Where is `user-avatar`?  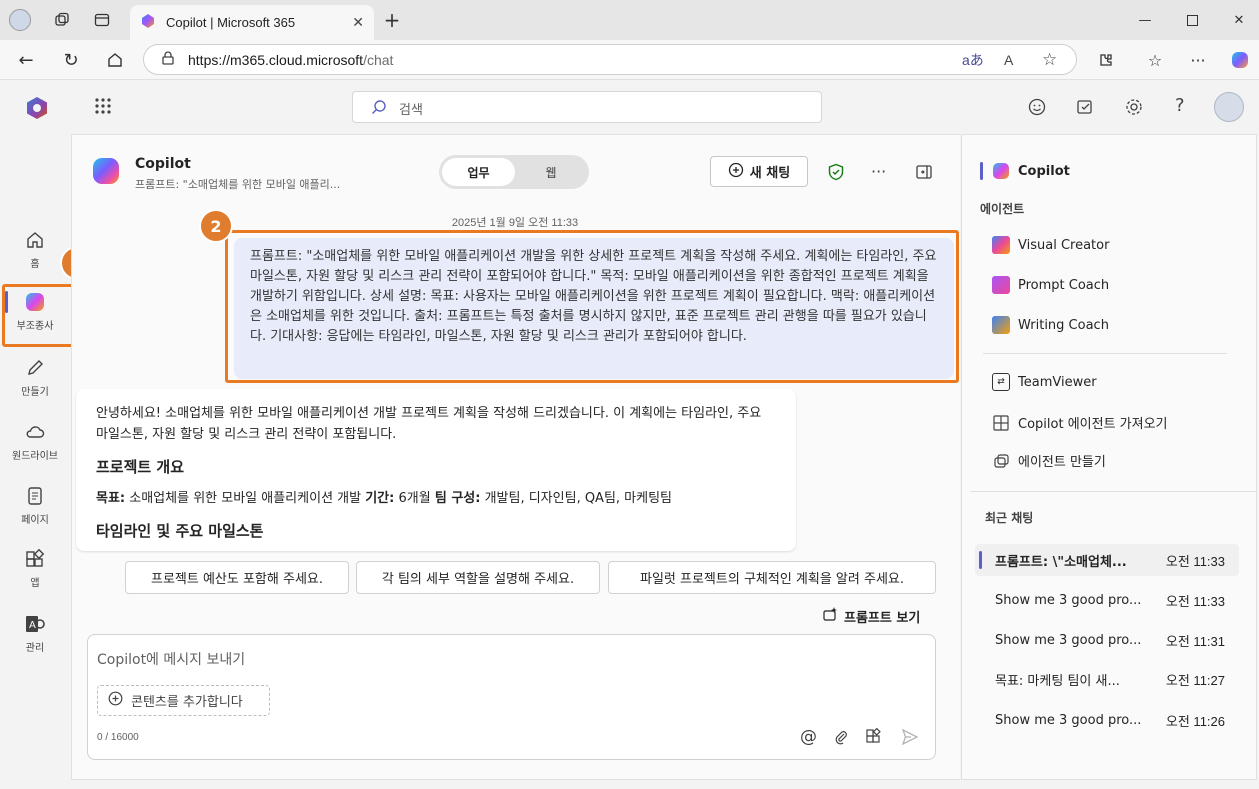
user-avatar is located at coordinates (1229, 107).